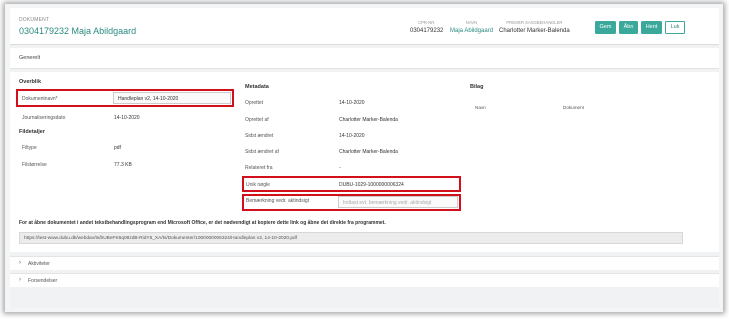  Describe the element at coordinates (257, 87) in the screenshot. I see `metadata-heading: Metadata` at that location.